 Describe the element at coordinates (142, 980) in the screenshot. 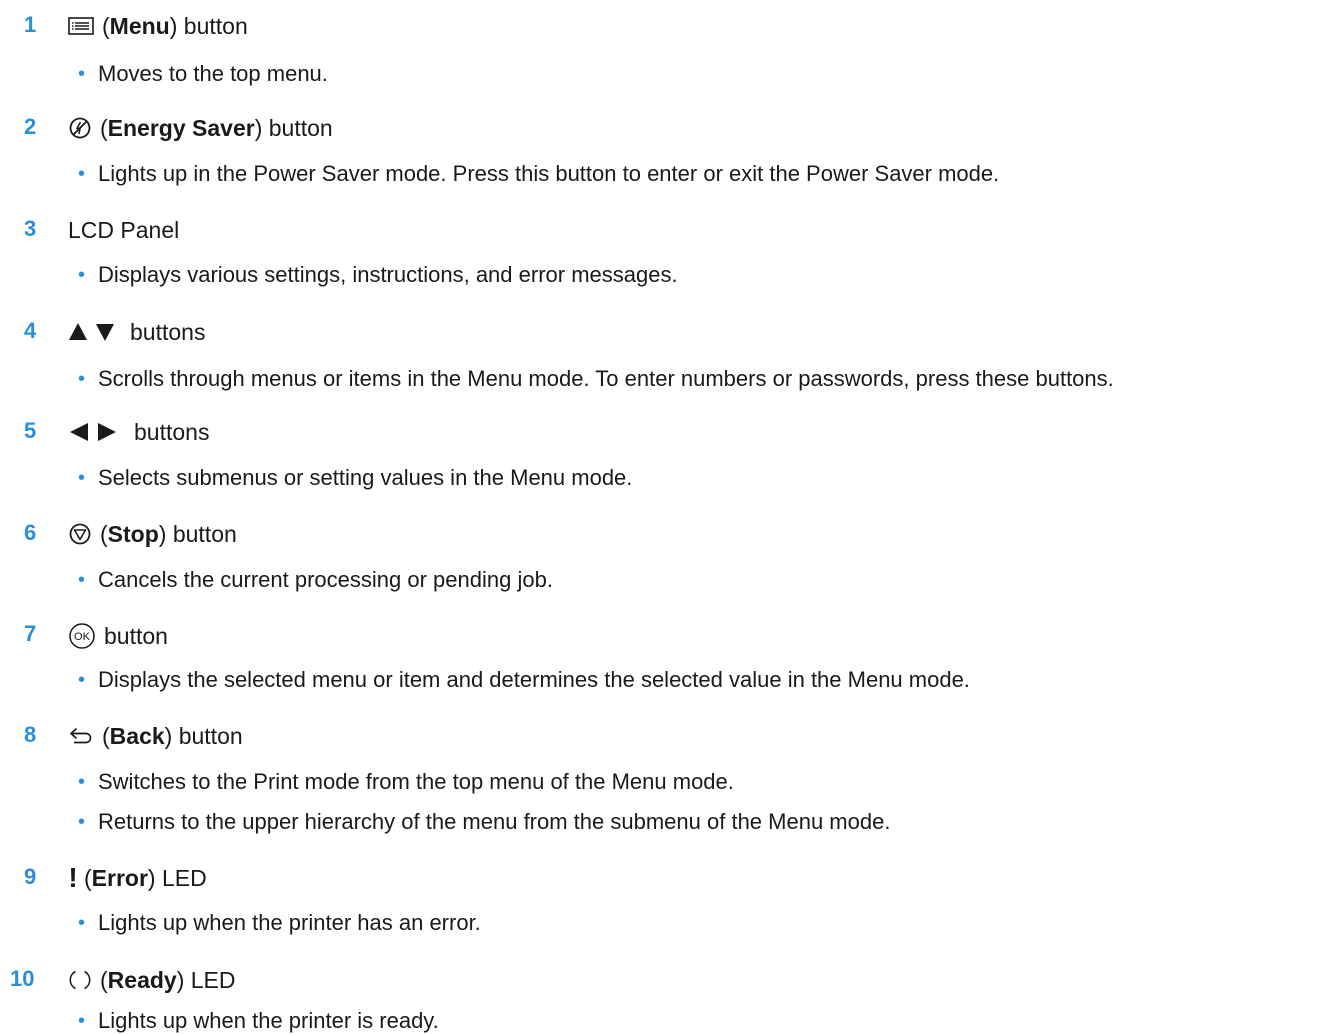

I see `title-bold: Ready` at that location.